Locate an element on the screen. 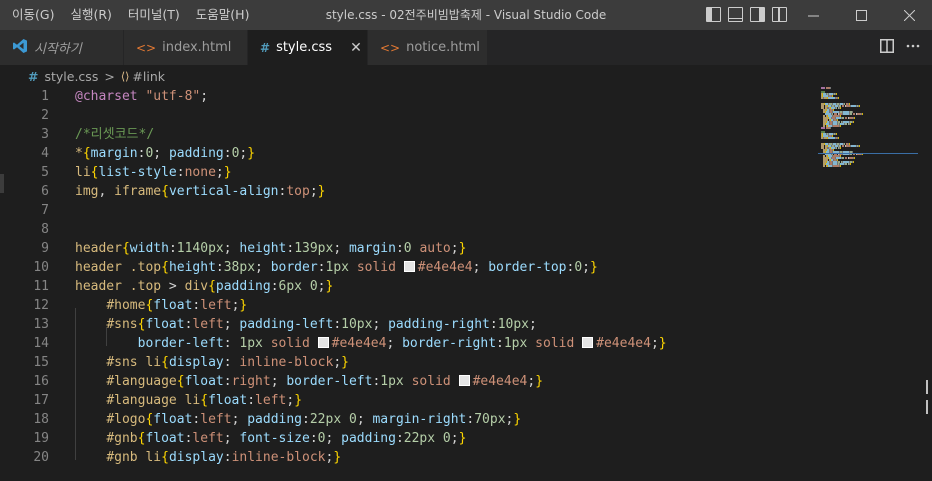  menu-go: 이동(G) is located at coordinates (33, 15).